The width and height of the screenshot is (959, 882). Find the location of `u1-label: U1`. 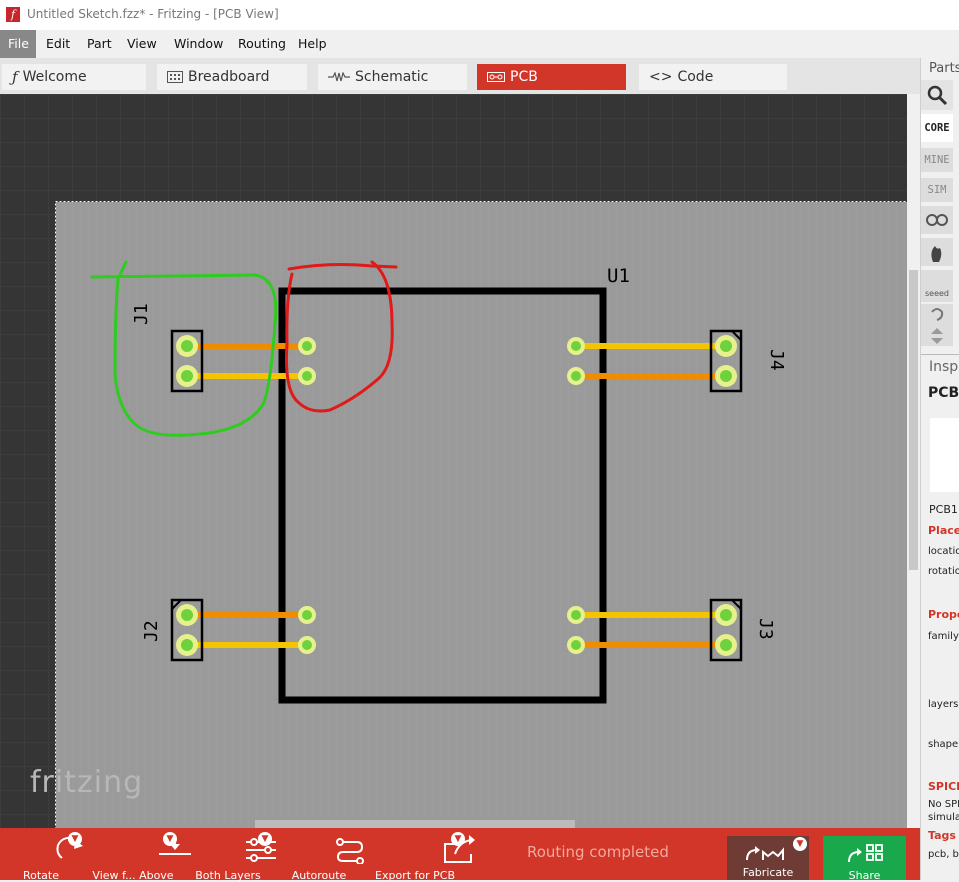

u1-label: U1 is located at coordinates (618, 276).